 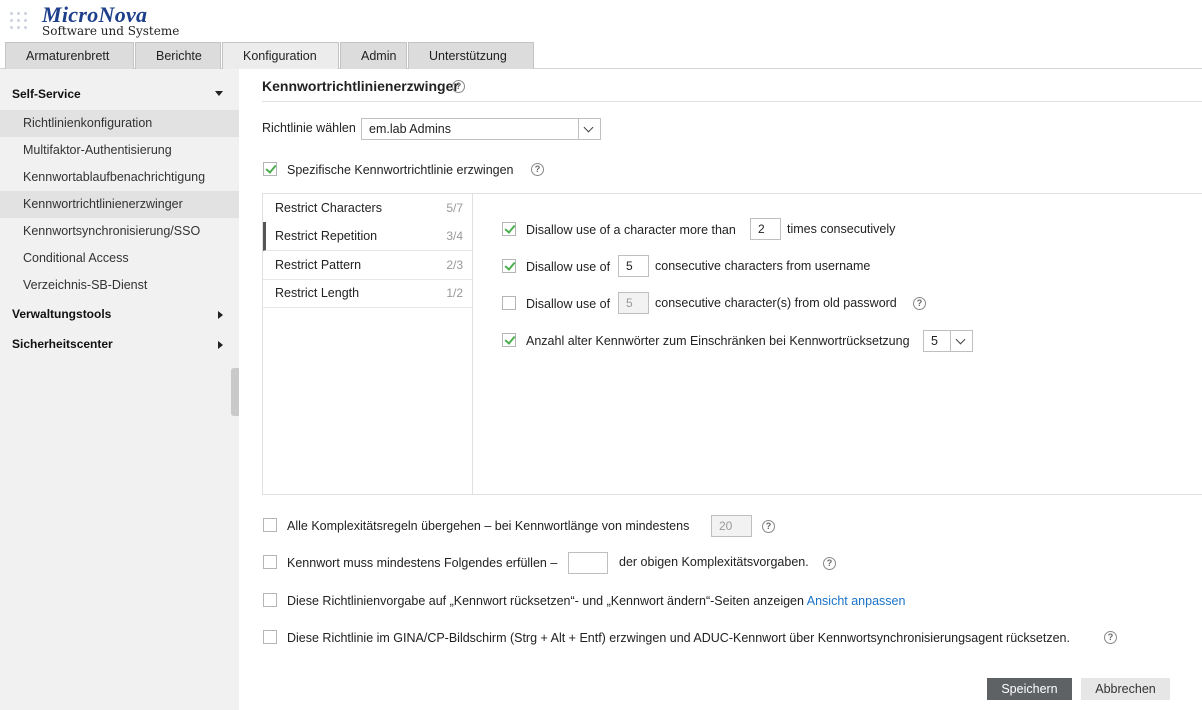 I want to click on enforce-policy-checkbox, so click(x=270, y=169).